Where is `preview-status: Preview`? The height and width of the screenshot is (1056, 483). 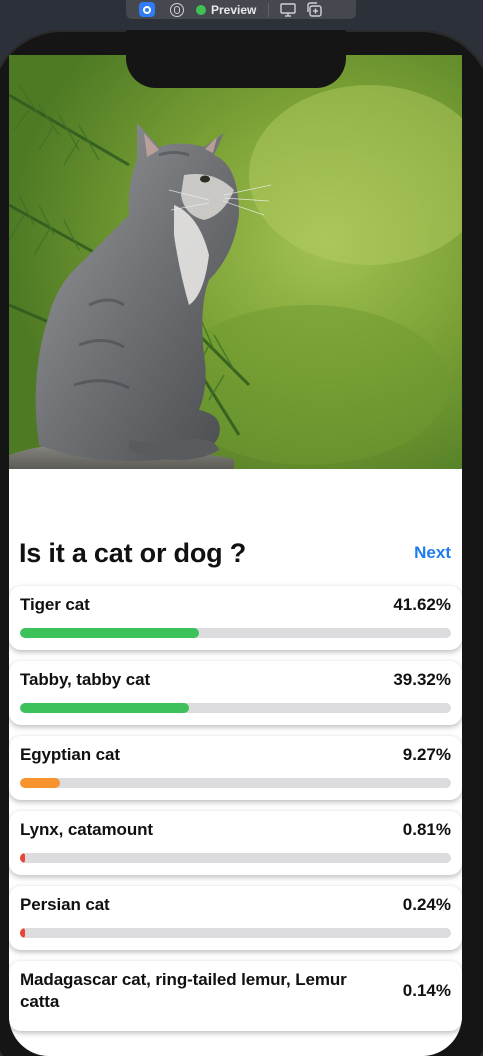
preview-status: Preview is located at coordinates (227, 10).